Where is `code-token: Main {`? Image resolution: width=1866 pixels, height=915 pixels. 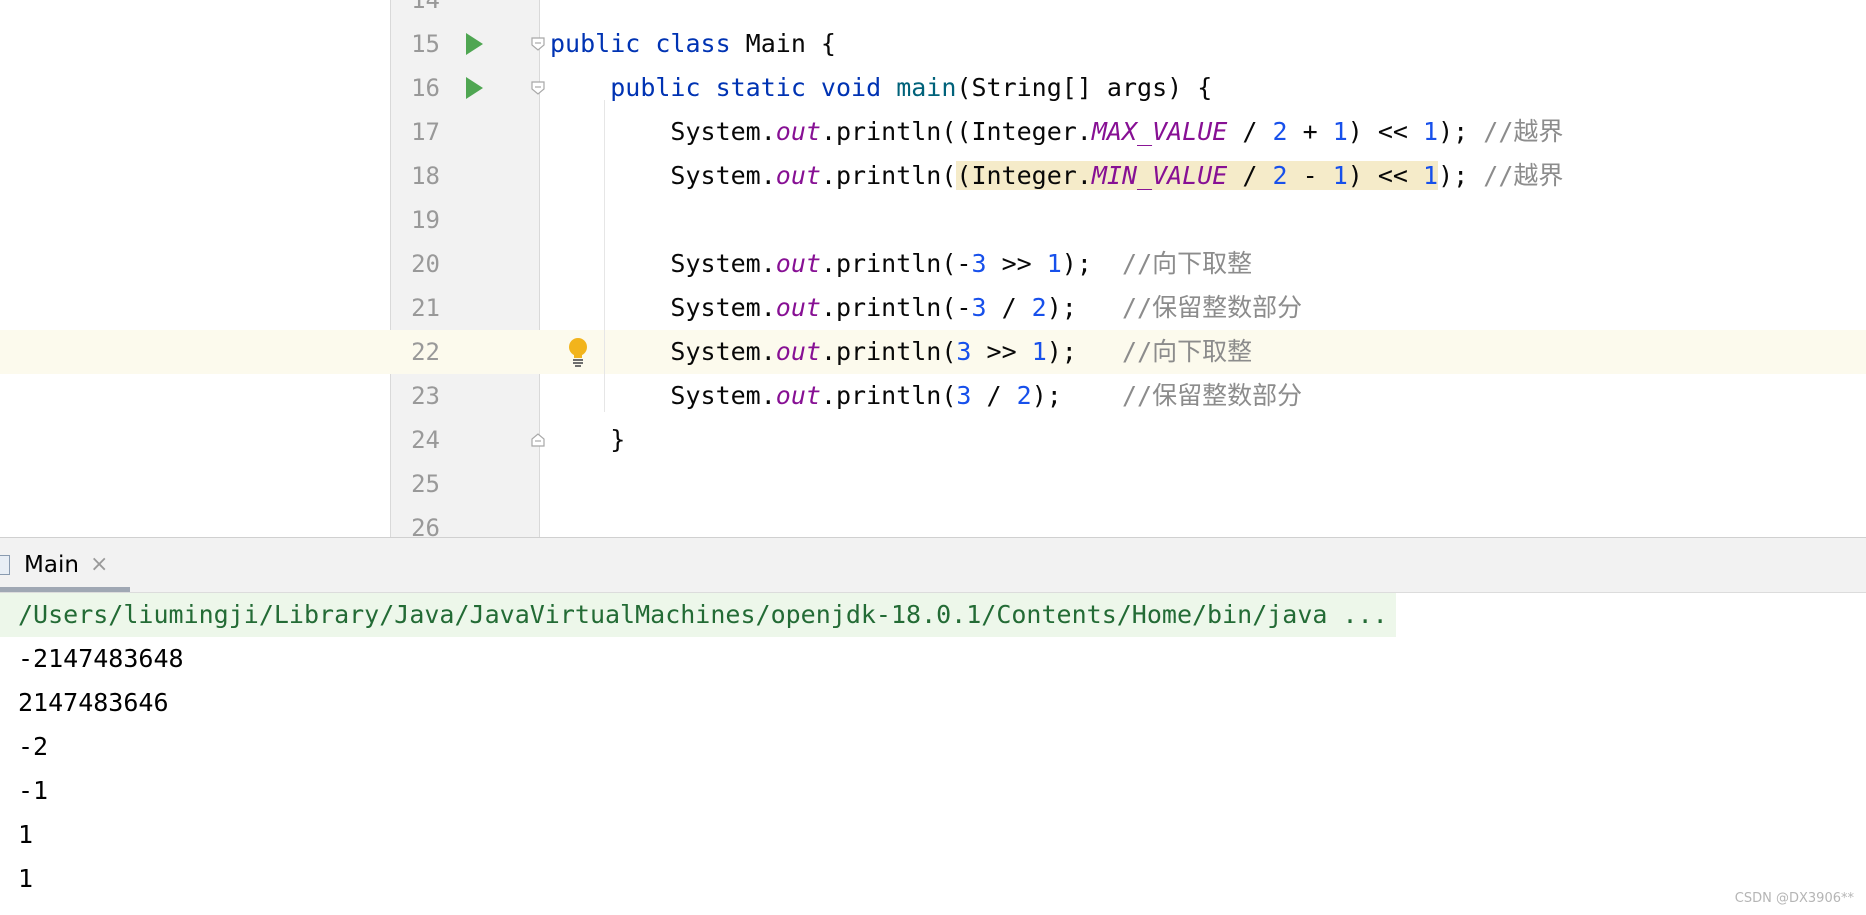
code-token: Main { is located at coordinates (790, 43).